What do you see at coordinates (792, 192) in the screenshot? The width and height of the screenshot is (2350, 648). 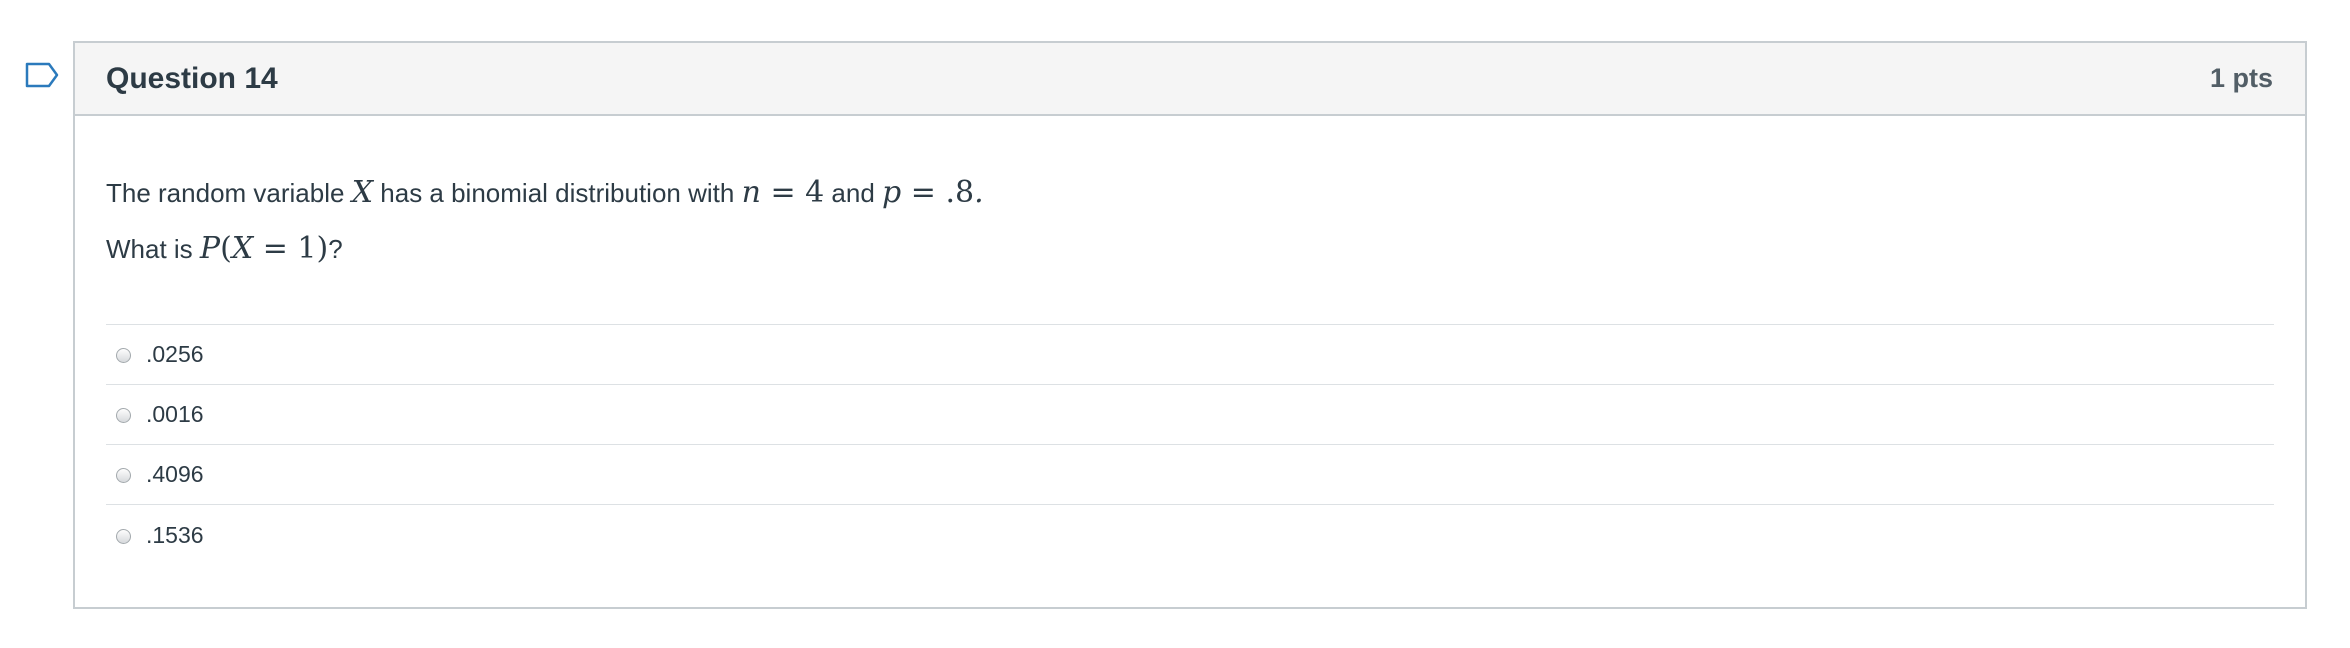 I see `math-operator: = 4` at bounding box center [792, 192].